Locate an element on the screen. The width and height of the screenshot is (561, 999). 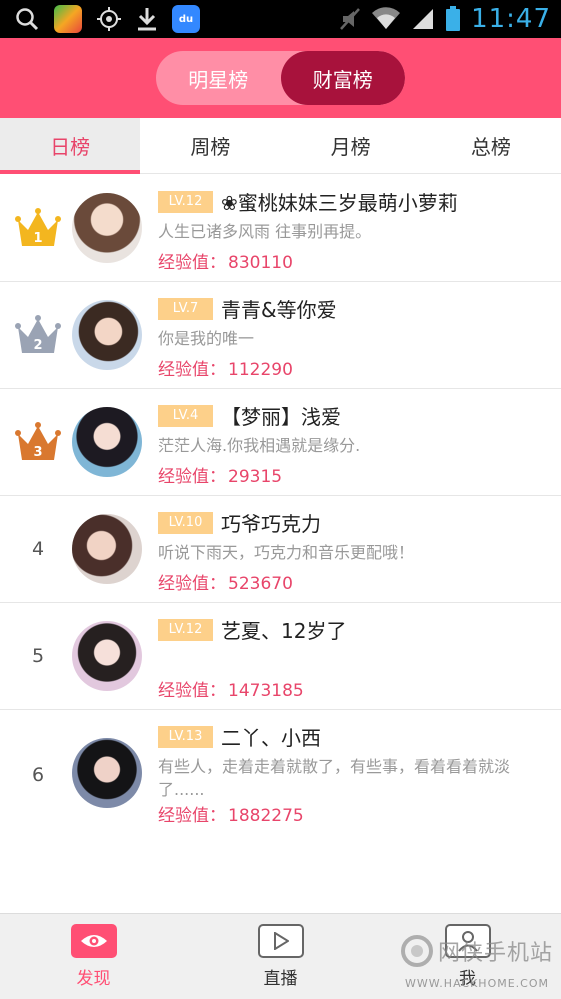
experience-value: 830110 is located at coordinates (260, 263).